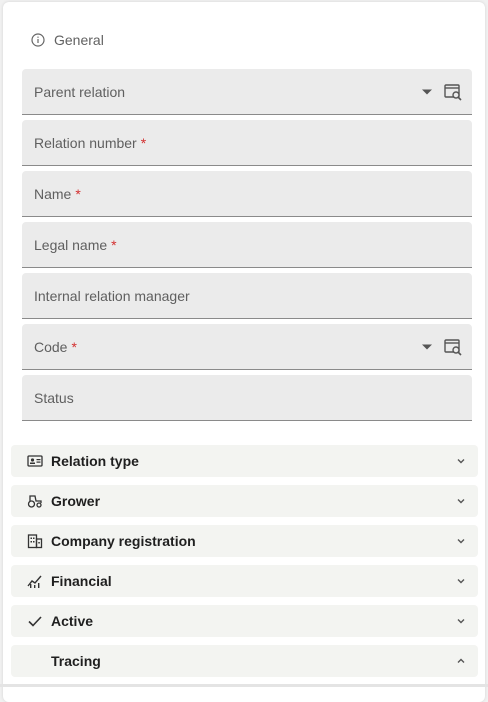 Image resolution: width=488 pixels, height=702 pixels. What do you see at coordinates (247, 347) in the screenshot?
I see `code-field: Code *` at bounding box center [247, 347].